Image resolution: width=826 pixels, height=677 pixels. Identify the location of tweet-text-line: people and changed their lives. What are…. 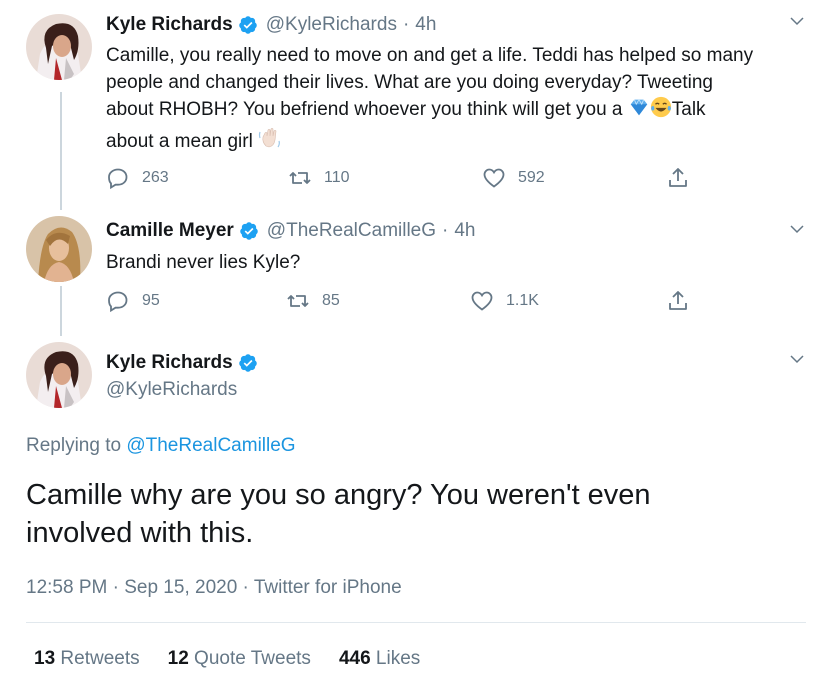
(409, 82).